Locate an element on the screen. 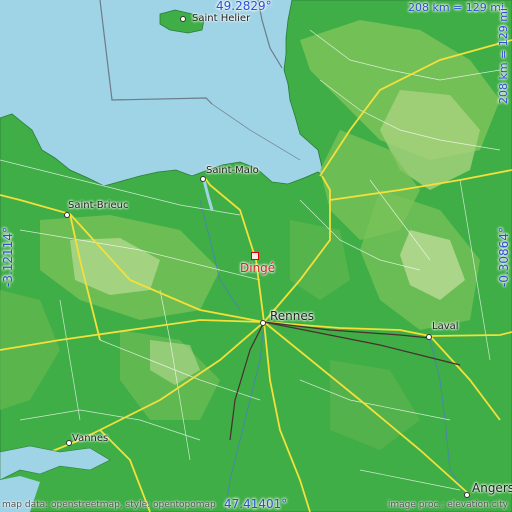 The width and height of the screenshot is (512, 512). coord-top: 49.2829° is located at coordinates (244, 6).